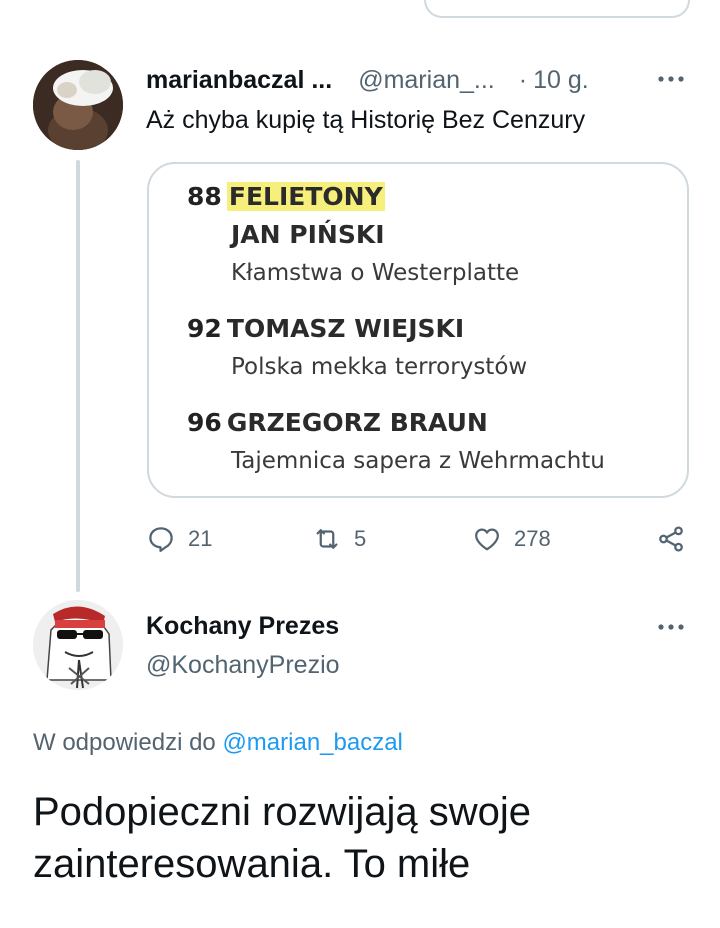 This screenshot has height=928, width=720. I want to click on display-name: Kochany Prezes, so click(242, 626).